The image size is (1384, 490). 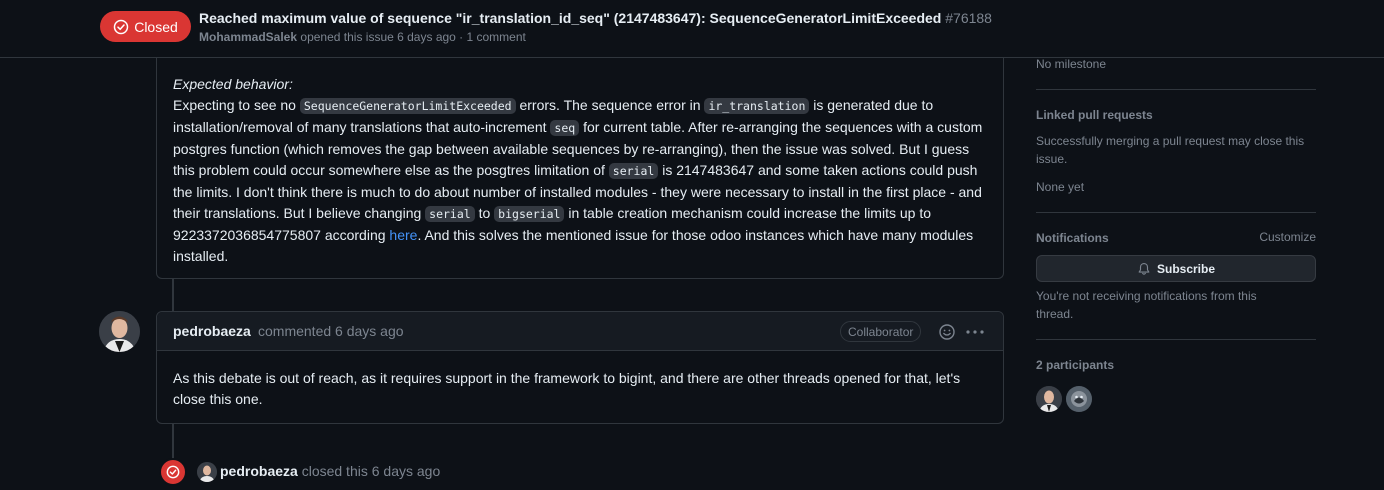 I want to click on customize-link: Customize, so click(x=1287, y=237).